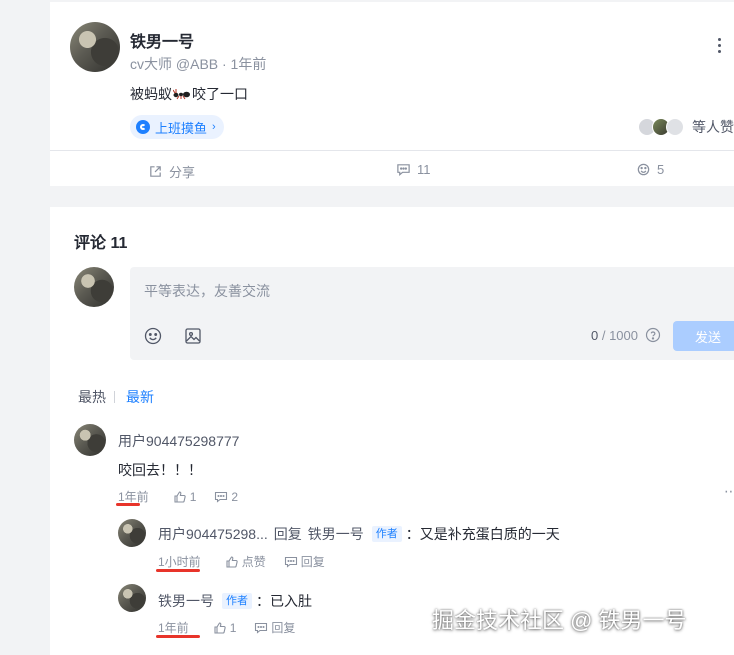 The width and height of the screenshot is (734, 655). I want to click on reply-header: 用户904475298... 回复 铁男一号 作者 ：又是补充蛋白质的一天, so click(359, 534).